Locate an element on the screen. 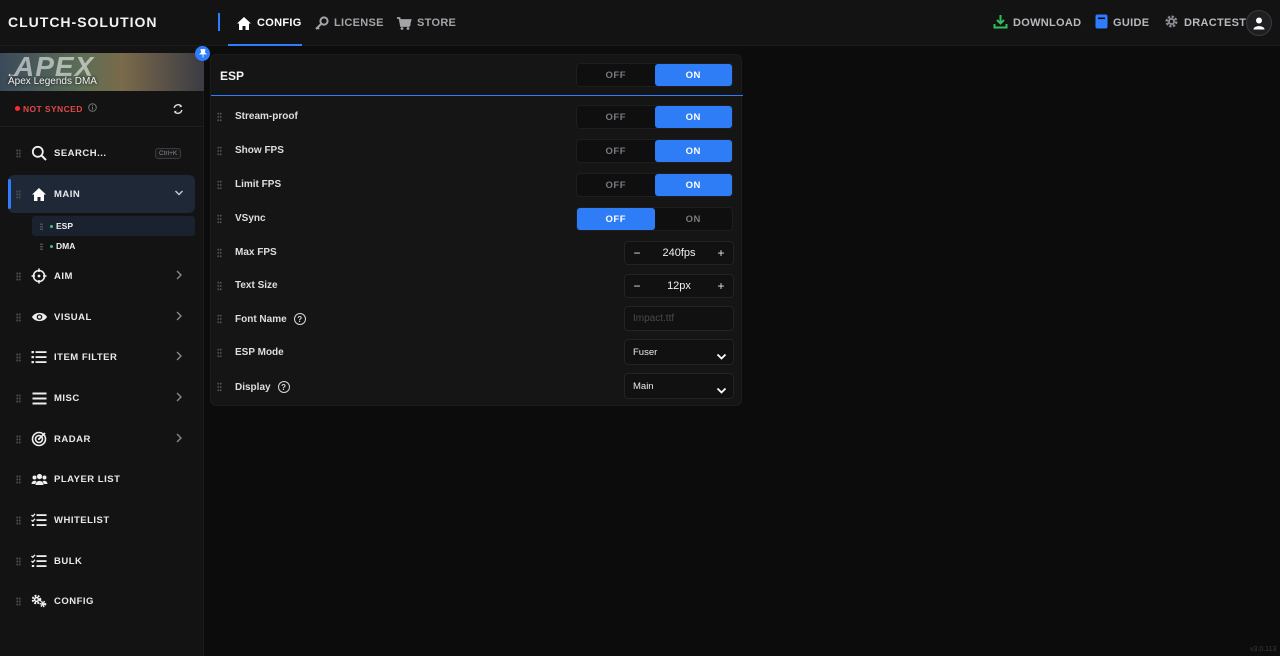 This screenshot has height=656, width=1280. setting-row-vsync: VSync OFF ON is located at coordinates (477, 219).